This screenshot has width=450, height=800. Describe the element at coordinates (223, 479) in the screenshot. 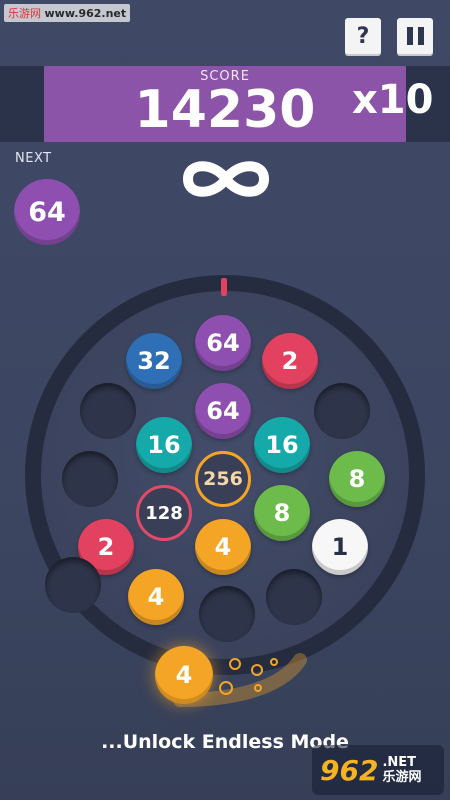

I see `board-ball: 256` at that location.